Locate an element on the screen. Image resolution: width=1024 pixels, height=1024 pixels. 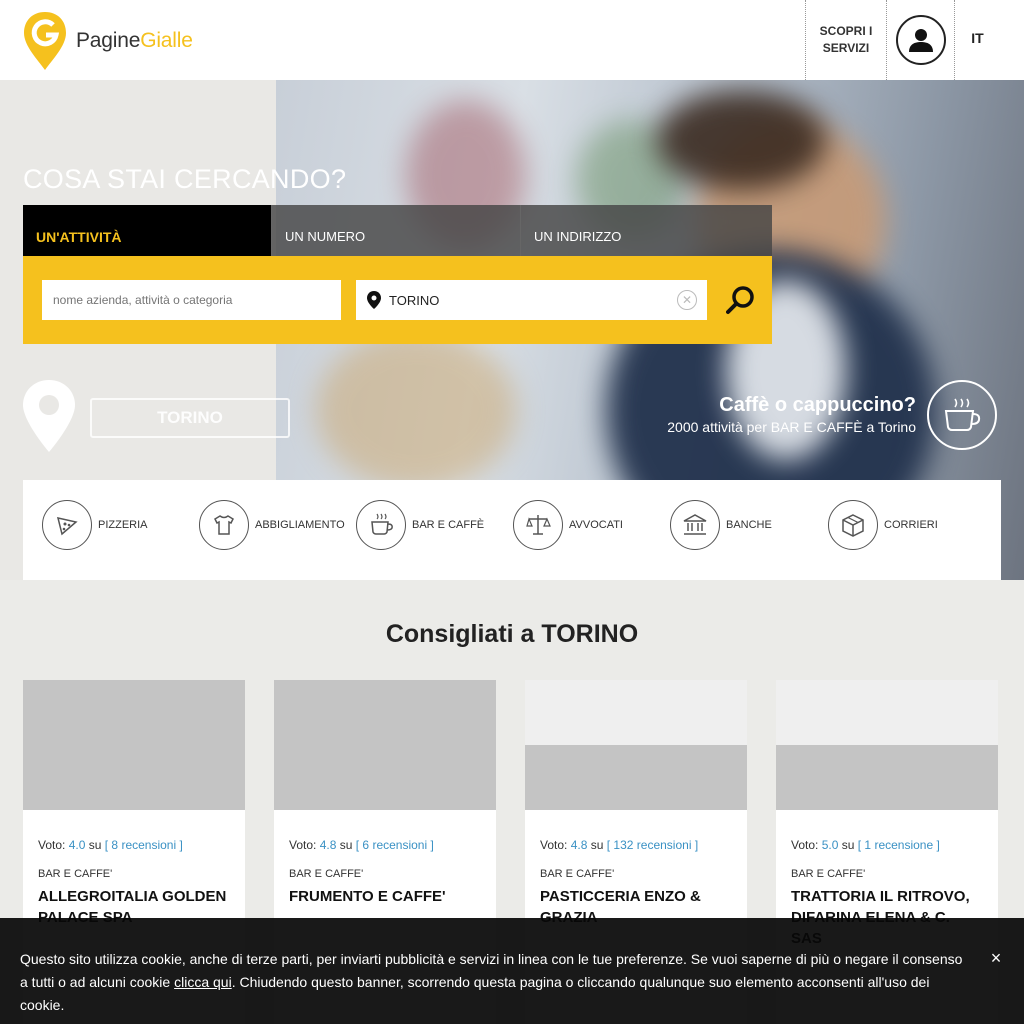
reviews-link: [ 132 recensioni ] is located at coordinates (652, 845).